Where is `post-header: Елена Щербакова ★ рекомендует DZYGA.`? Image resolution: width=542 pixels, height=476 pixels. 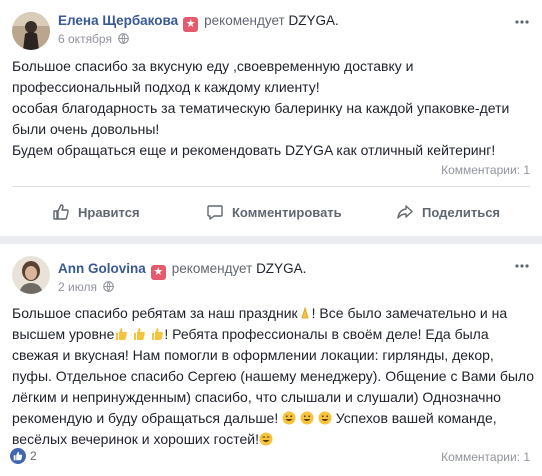 post-header: Елена Щербакова ★ рекомендует DZYGA. is located at coordinates (198, 22).